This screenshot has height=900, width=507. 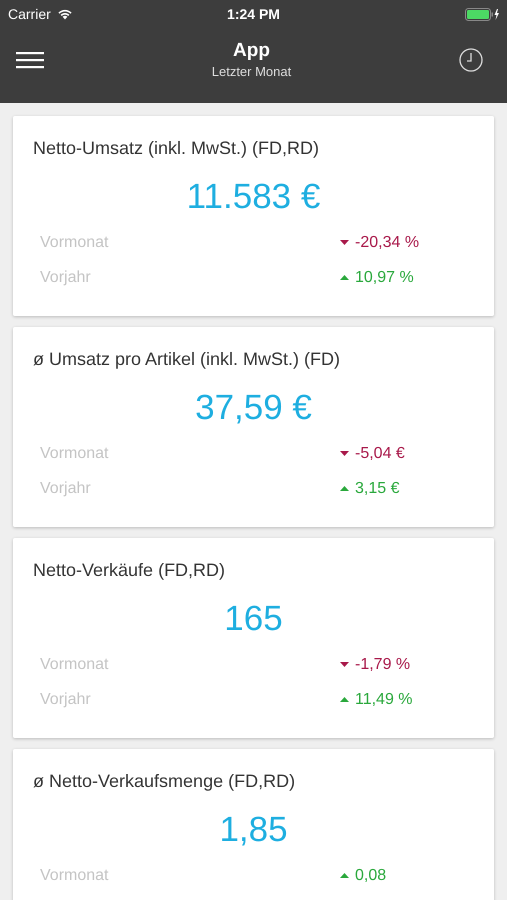 What do you see at coordinates (253, 408) in the screenshot?
I see `kpi-value: 37,59 €` at bounding box center [253, 408].